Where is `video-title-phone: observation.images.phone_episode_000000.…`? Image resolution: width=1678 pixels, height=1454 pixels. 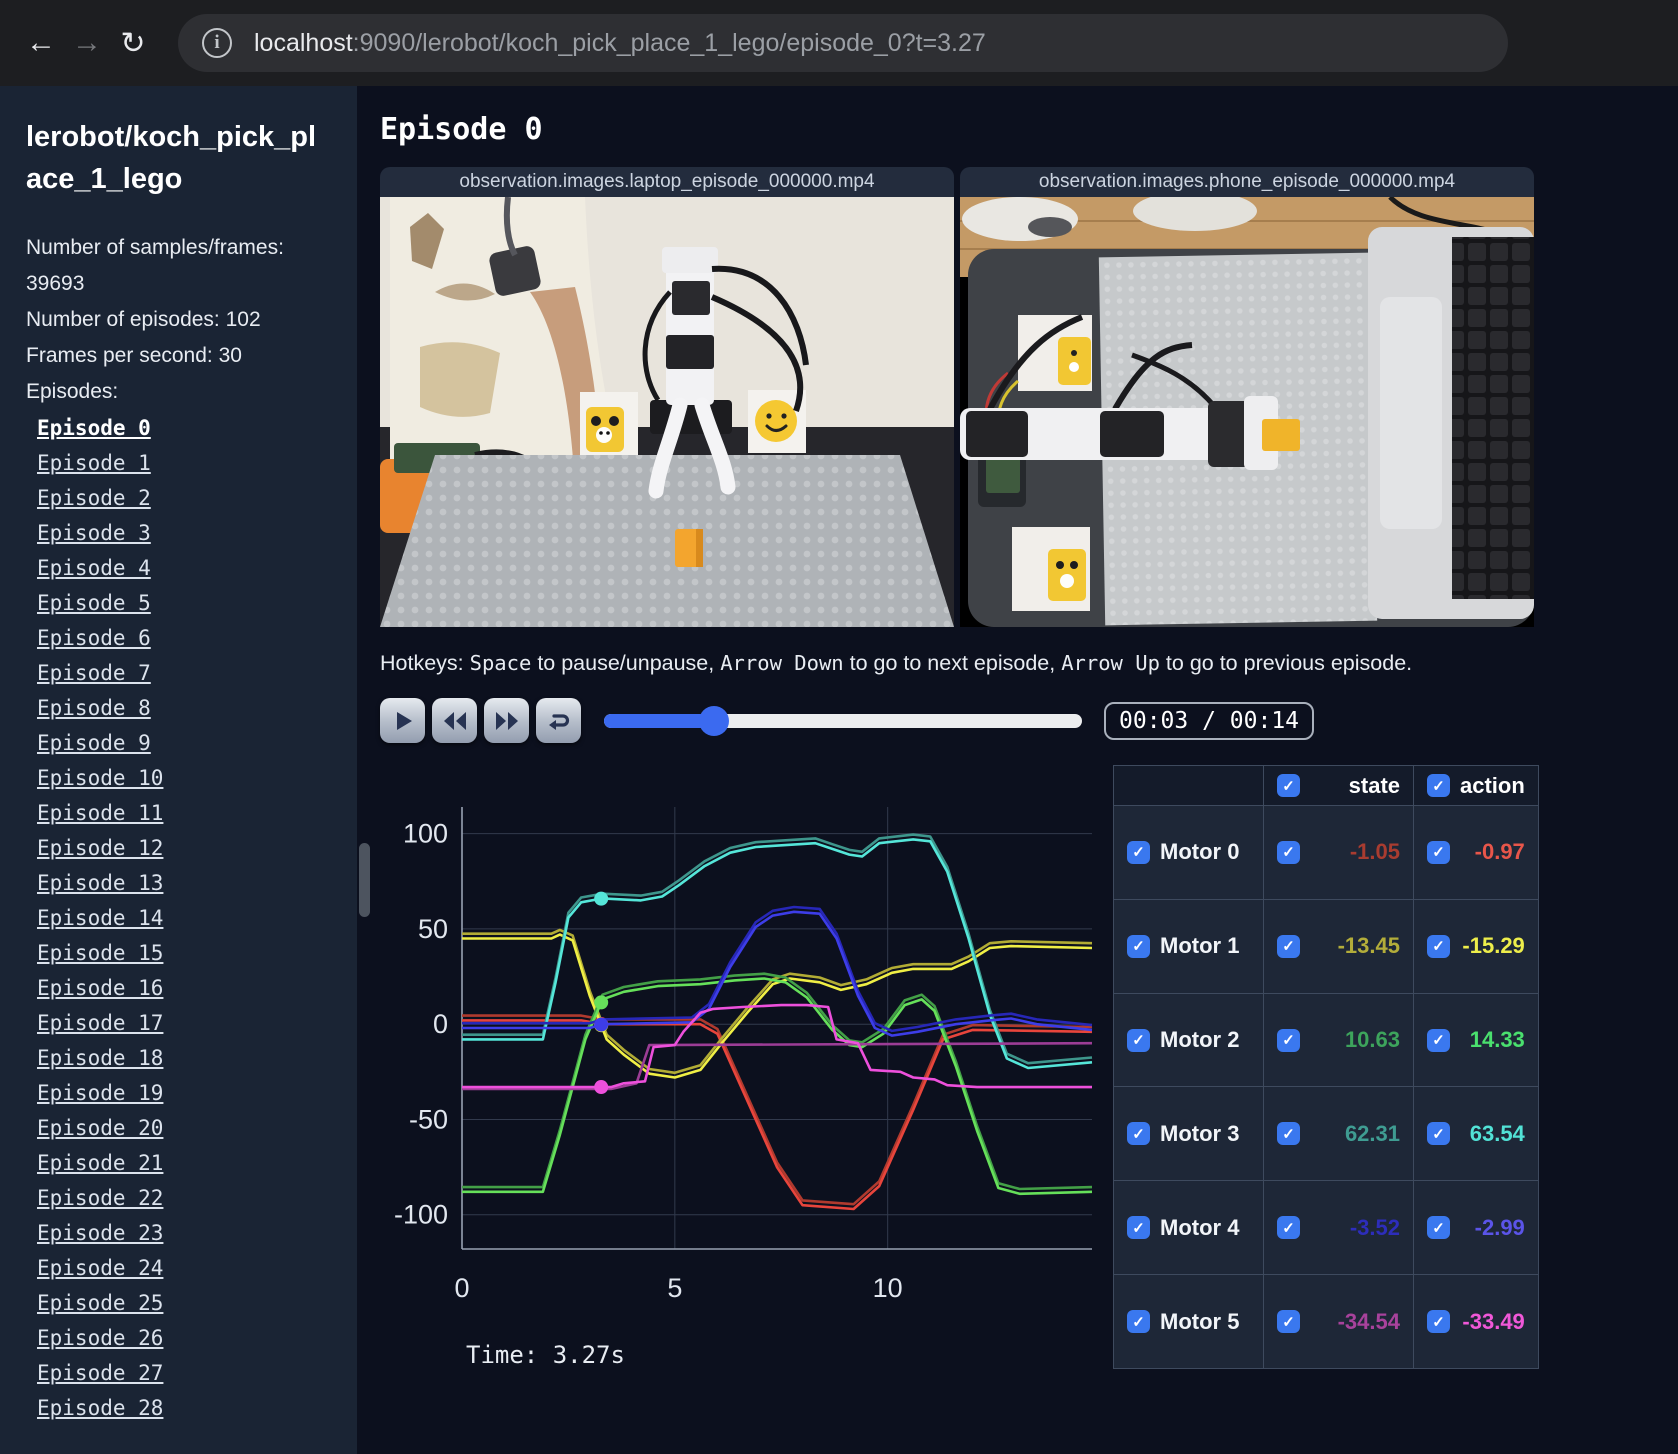
video-title-phone: observation.images.phone_episode_000000.… is located at coordinates (1247, 182).